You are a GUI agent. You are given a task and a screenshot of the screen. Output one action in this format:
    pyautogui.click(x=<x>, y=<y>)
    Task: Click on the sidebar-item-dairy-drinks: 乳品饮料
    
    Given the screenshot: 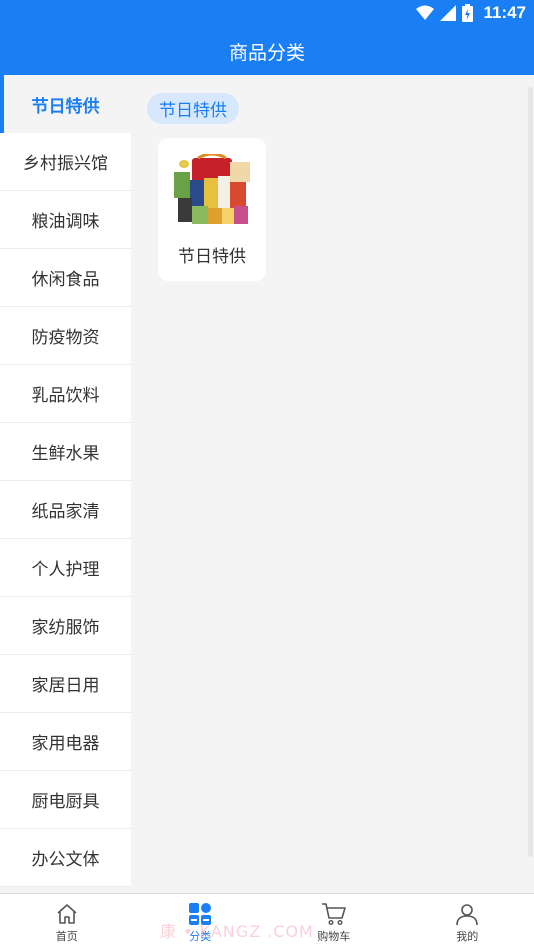 What is the action you would take?
    pyautogui.click(x=65, y=394)
    